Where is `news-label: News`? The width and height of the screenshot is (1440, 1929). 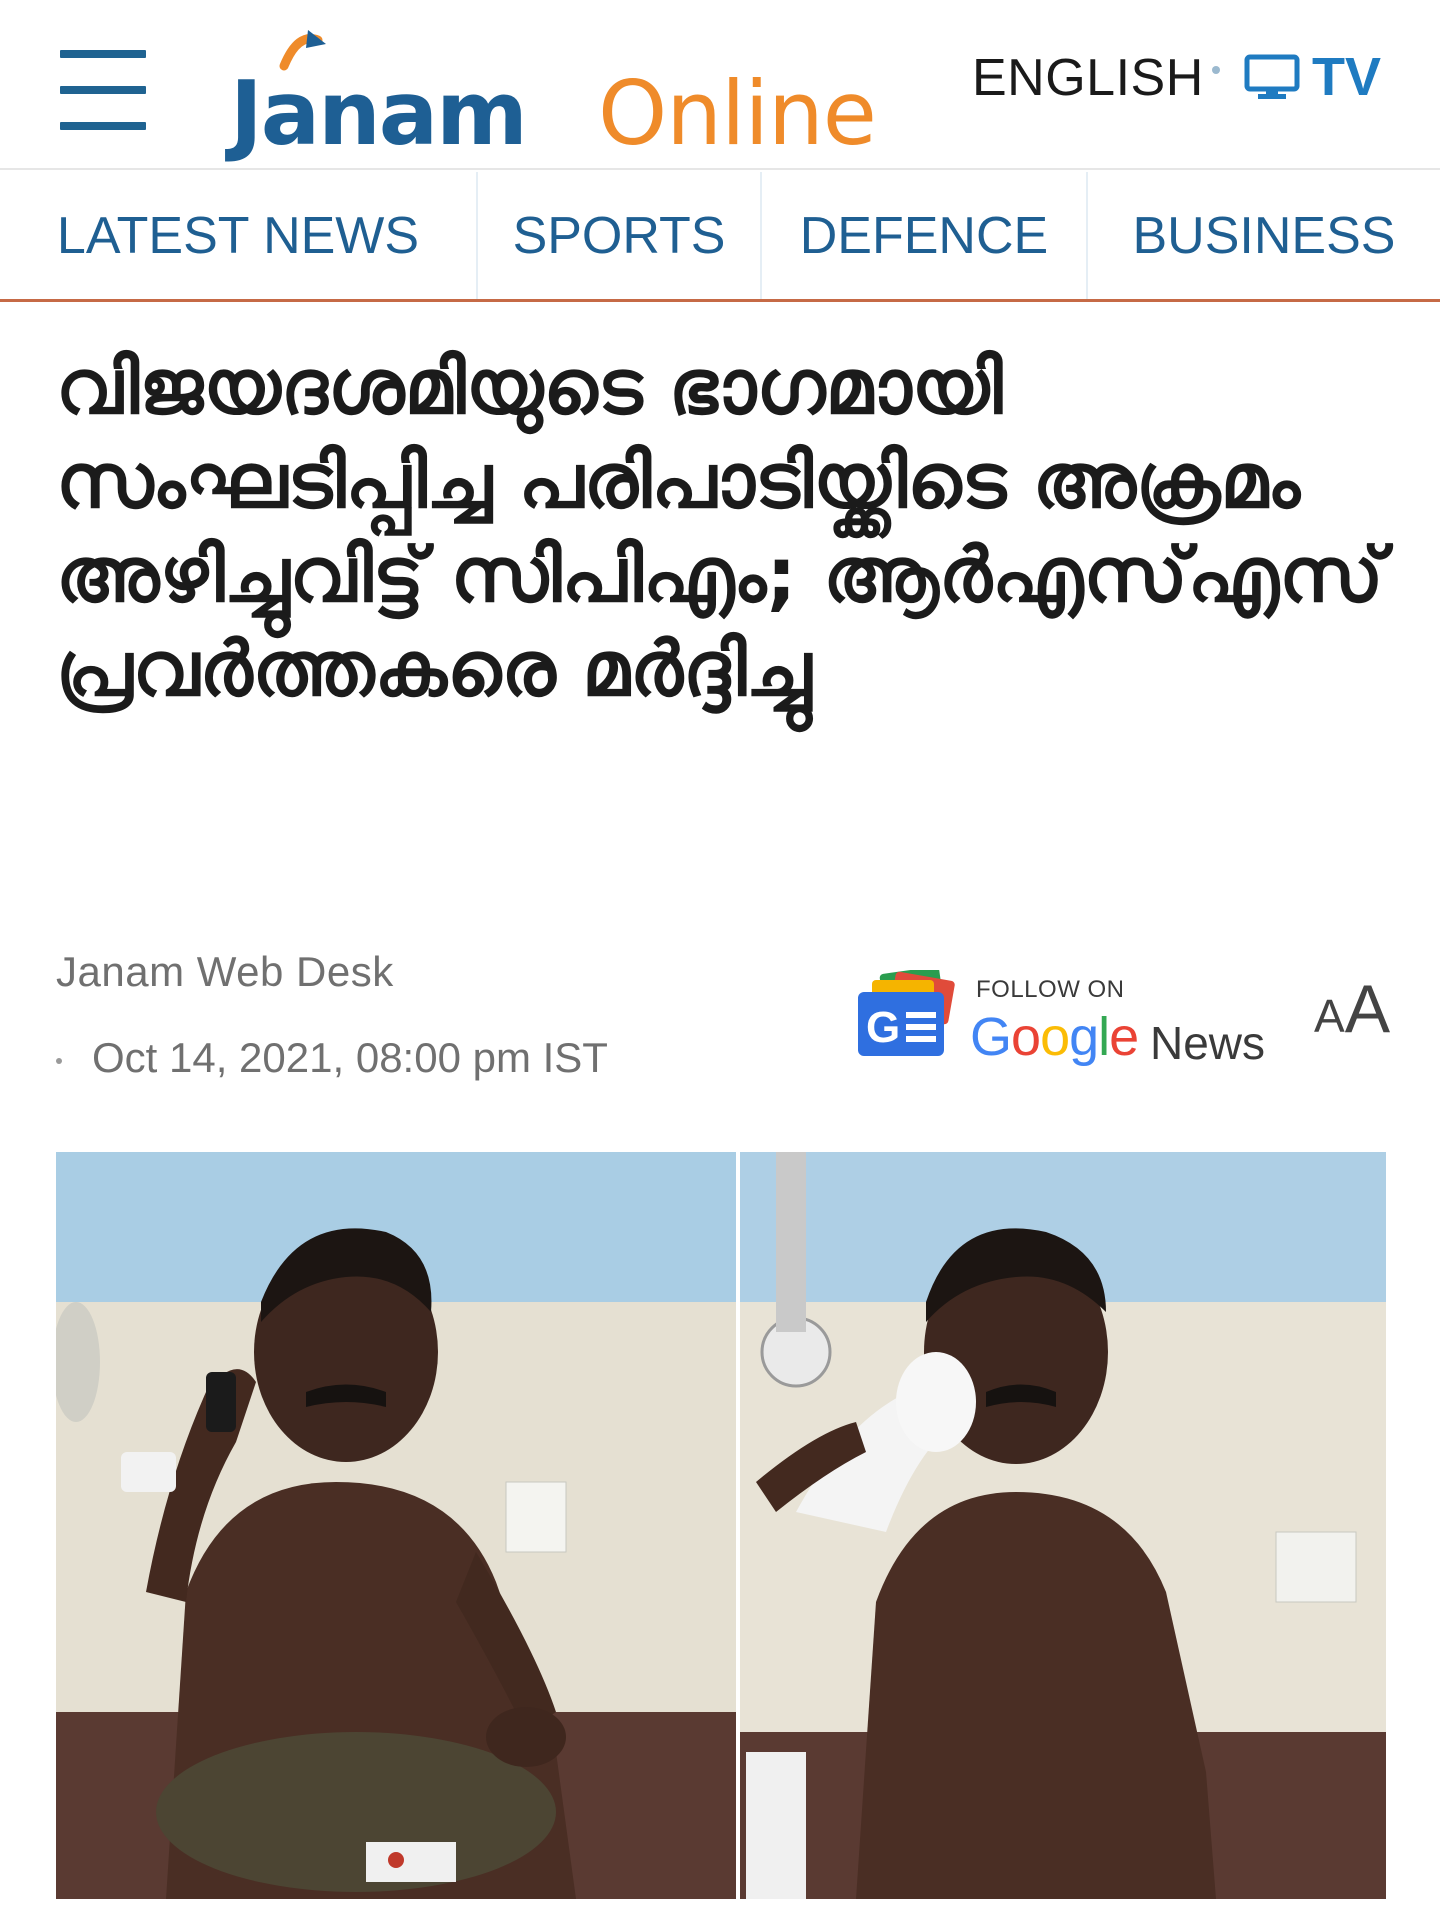
news-label: News is located at coordinates (1208, 1043).